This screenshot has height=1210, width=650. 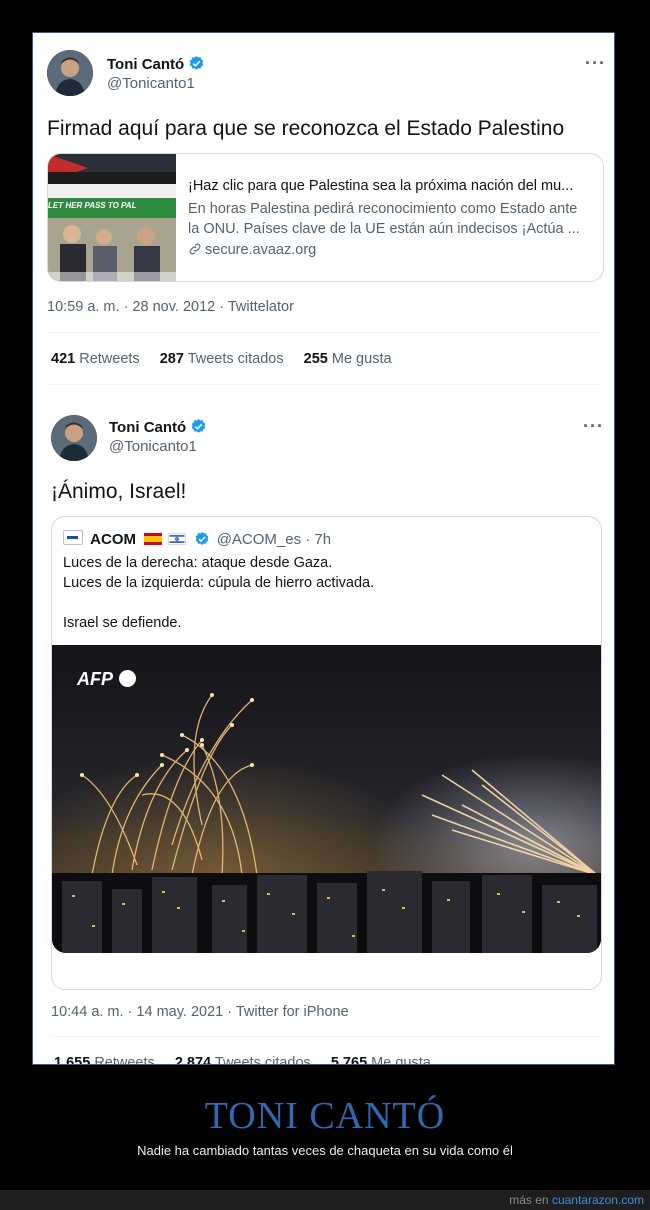 I want to click on quoted-author-name: ACOM, so click(x=113, y=539).